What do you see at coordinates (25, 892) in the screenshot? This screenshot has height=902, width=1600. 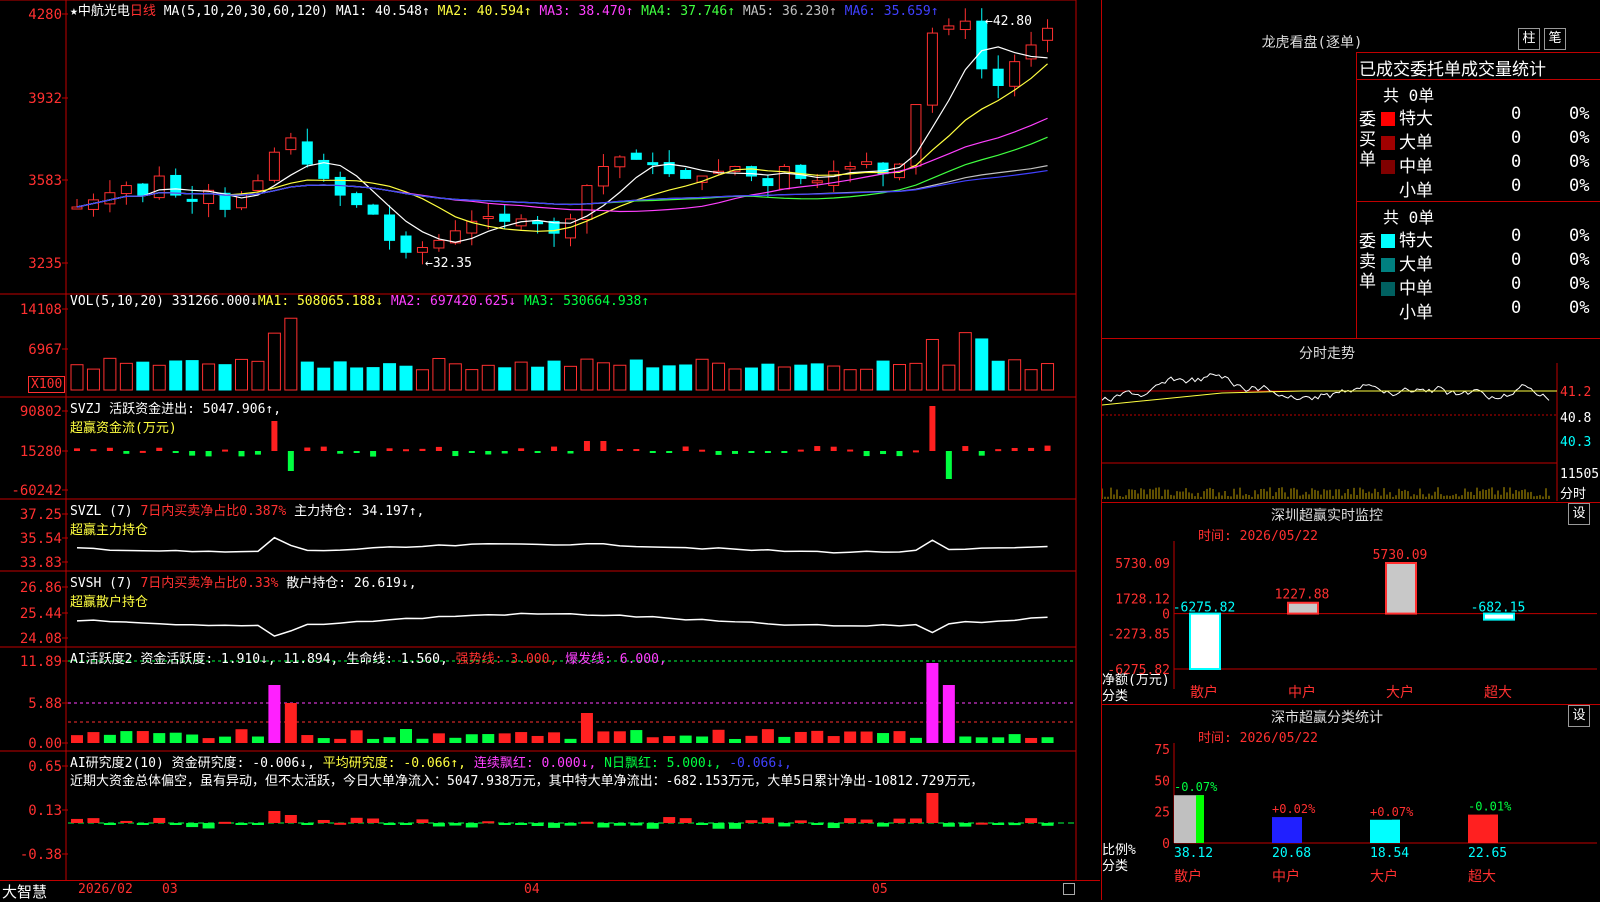 I see `brand-label: 大智慧` at bounding box center [25, 892].